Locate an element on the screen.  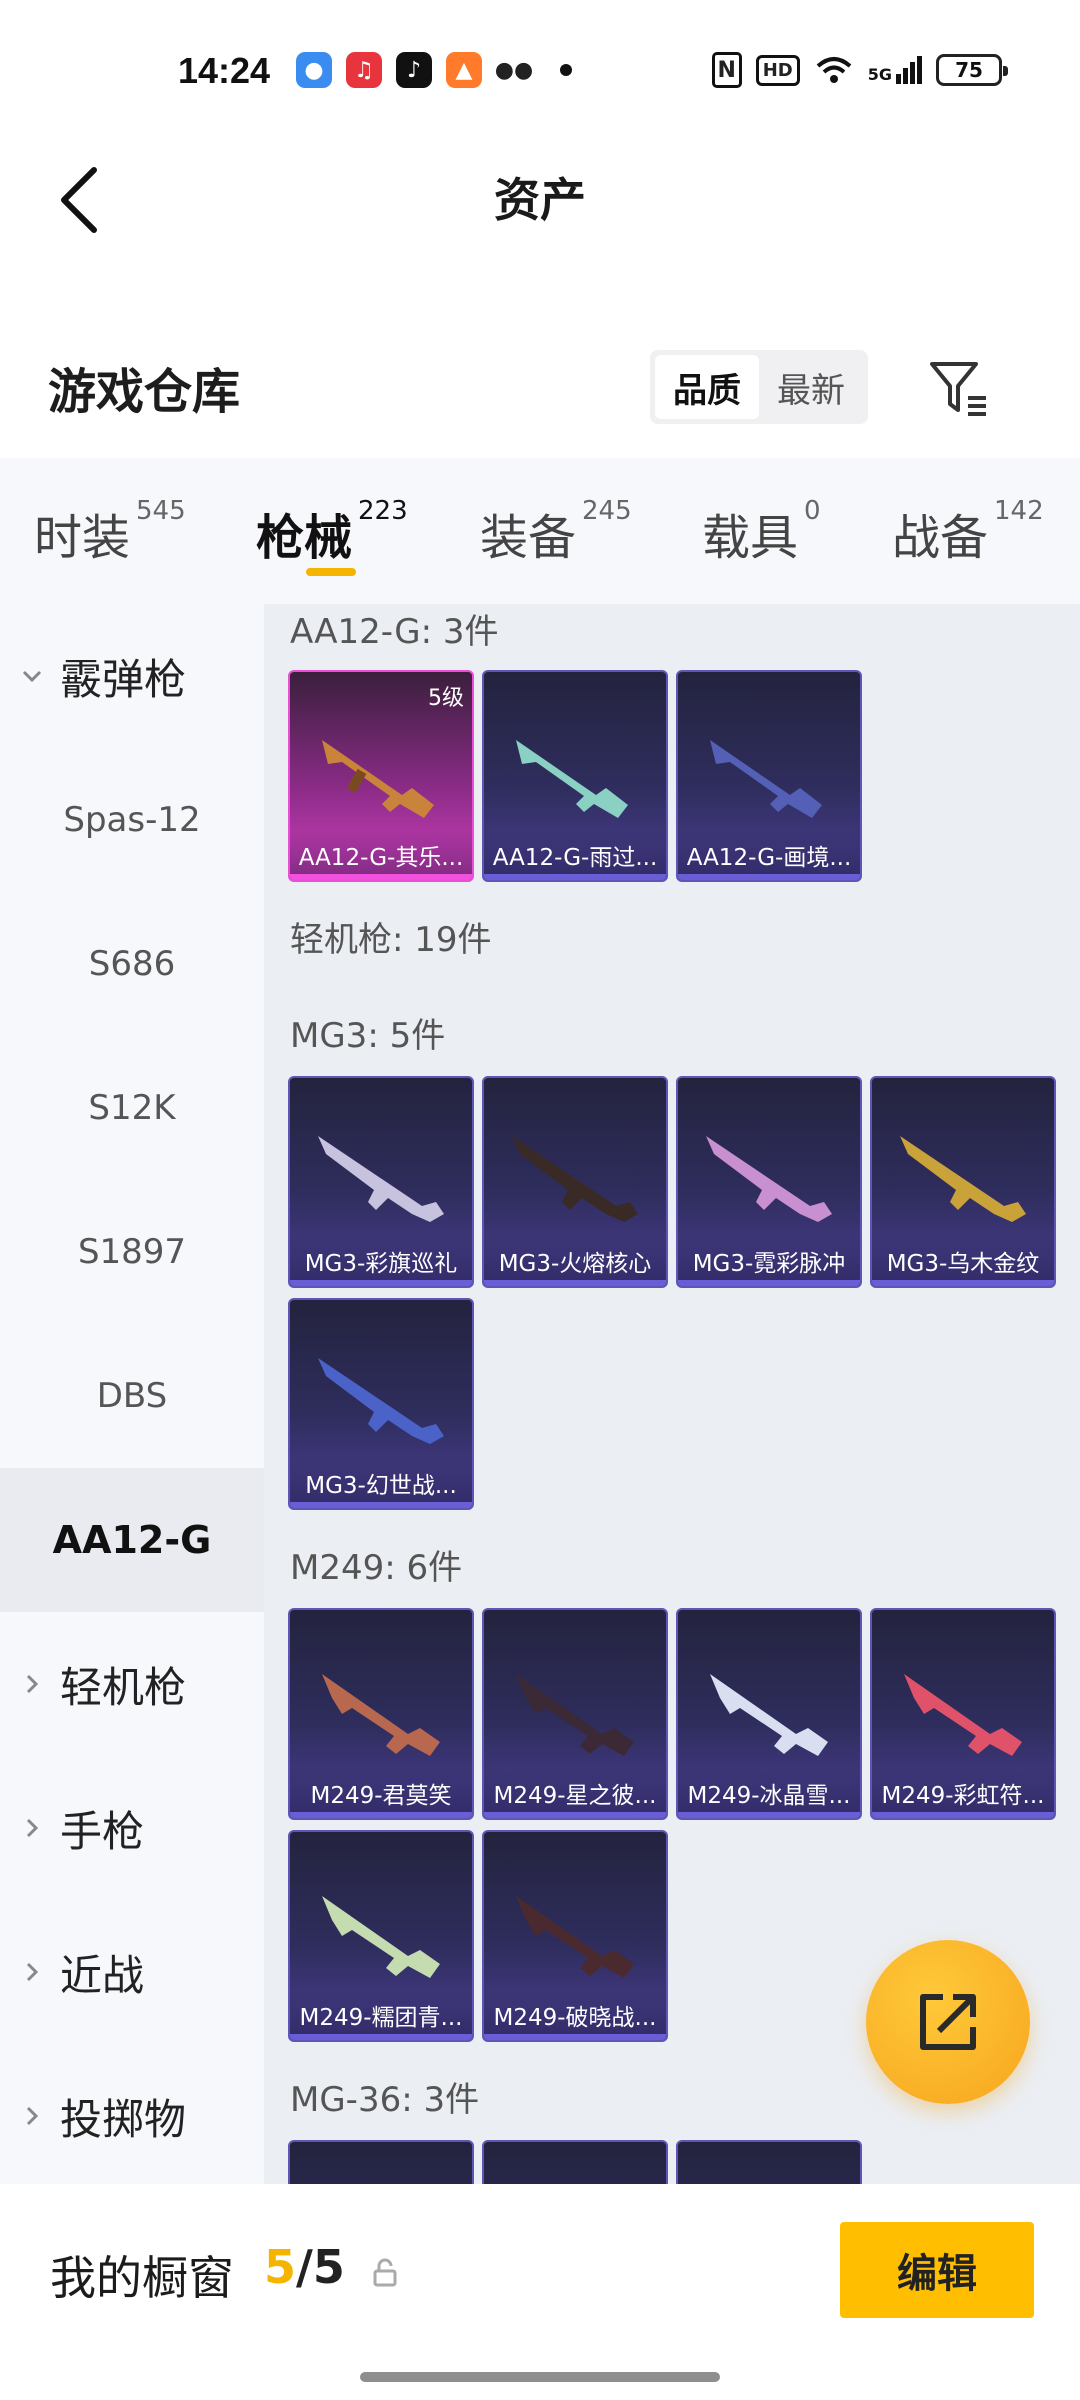
wechat-icon: ●● is located at coordinates (514, 70).